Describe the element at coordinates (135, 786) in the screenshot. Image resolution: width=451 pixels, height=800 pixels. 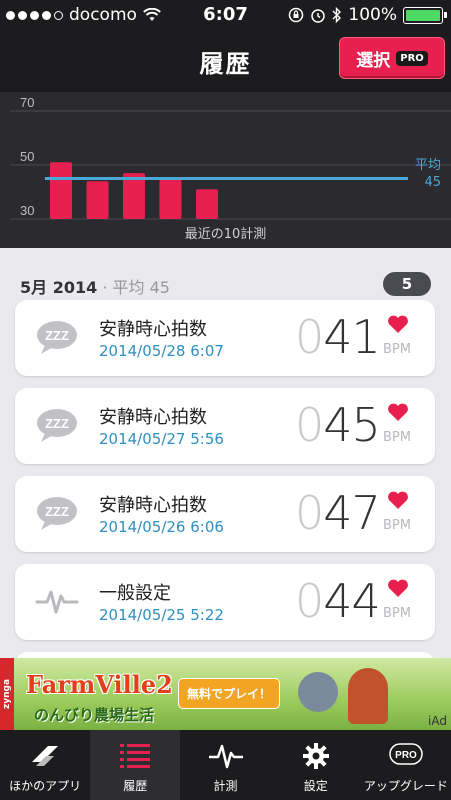
I see `tab-label: 履歴` at that location.